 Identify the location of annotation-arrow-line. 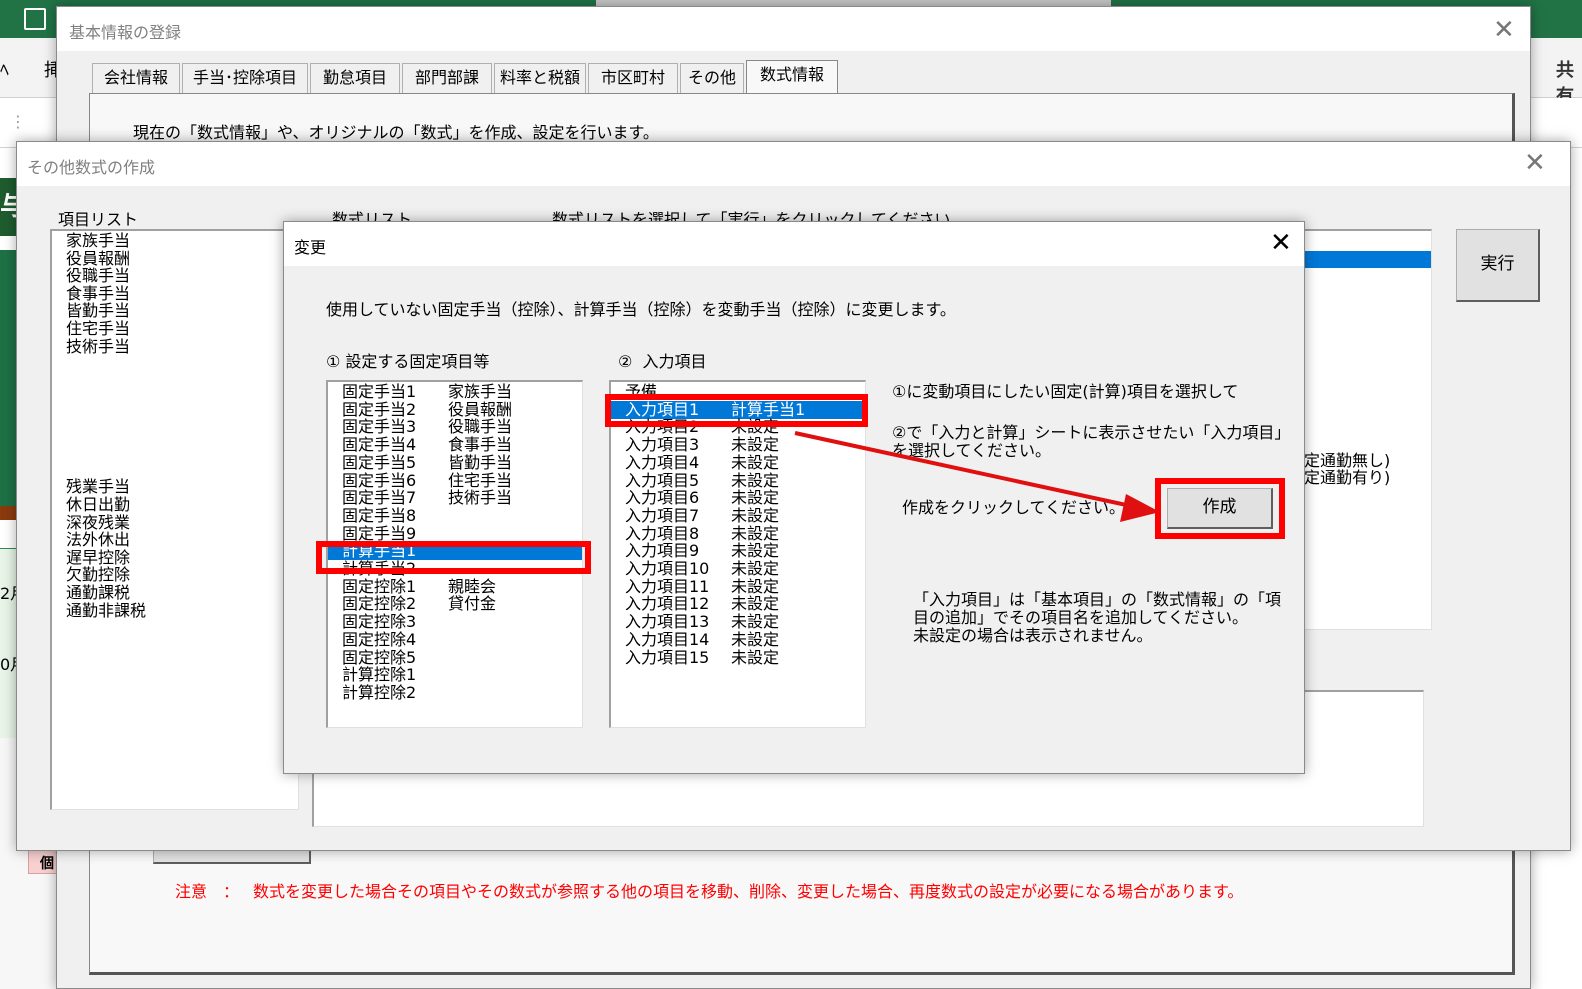
(967, 470).